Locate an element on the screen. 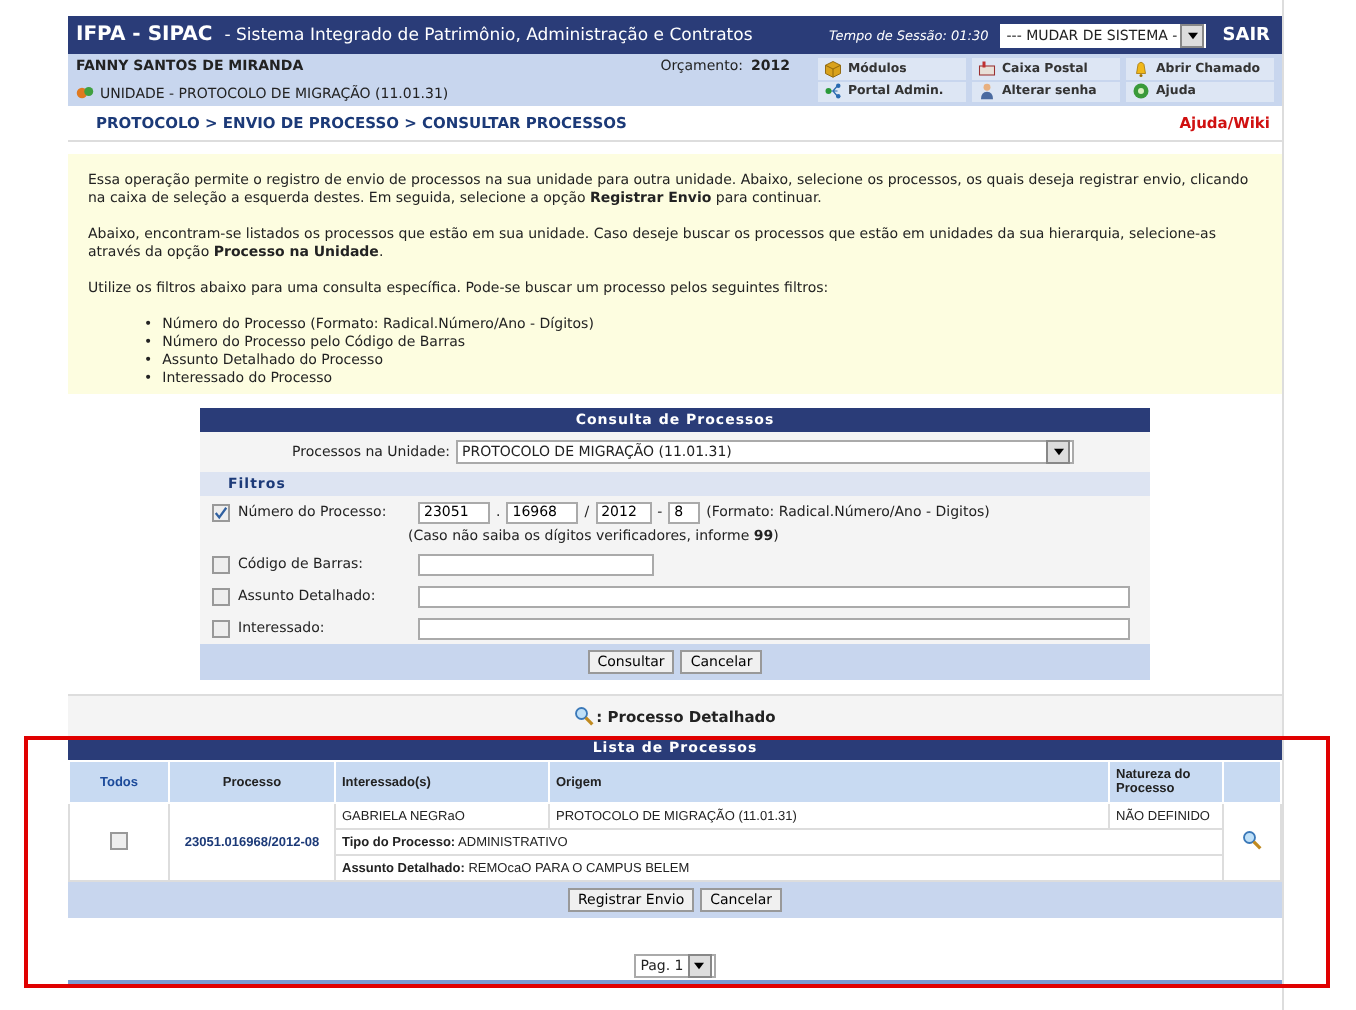 This screenshot has width=1356, height=1010. cube-icon is located at coordinates (833, 68).